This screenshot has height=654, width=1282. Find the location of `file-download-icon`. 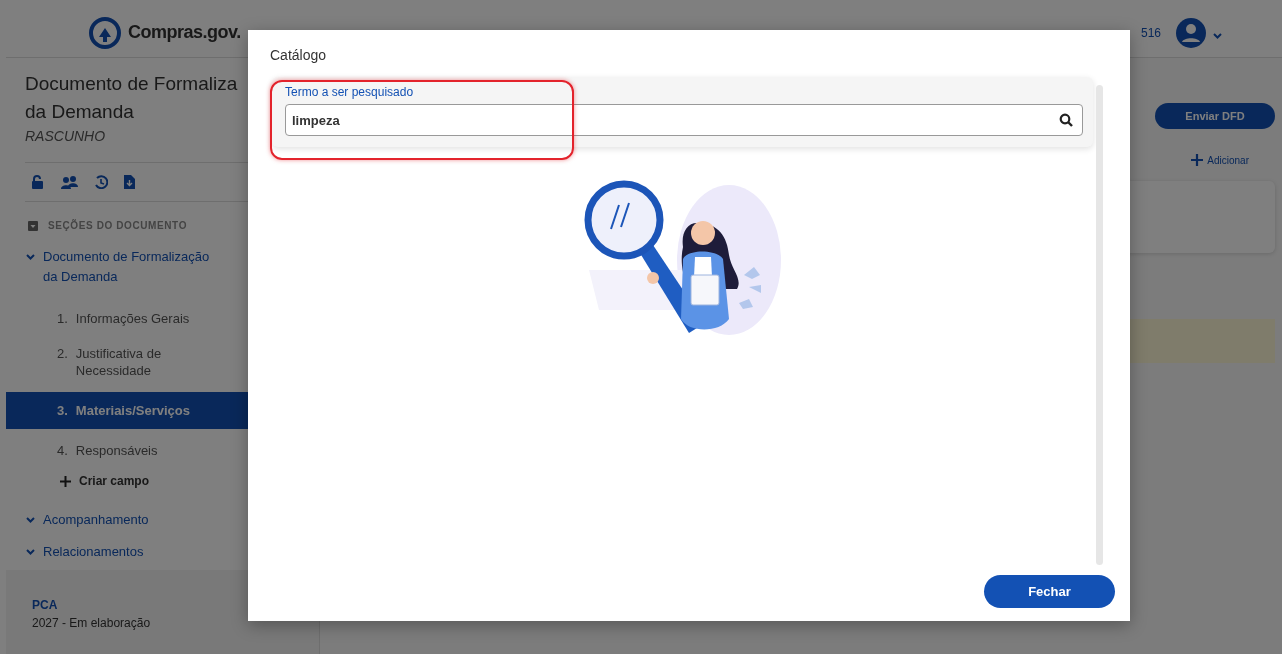

file-download-icon is located at coordinates (129, 182).